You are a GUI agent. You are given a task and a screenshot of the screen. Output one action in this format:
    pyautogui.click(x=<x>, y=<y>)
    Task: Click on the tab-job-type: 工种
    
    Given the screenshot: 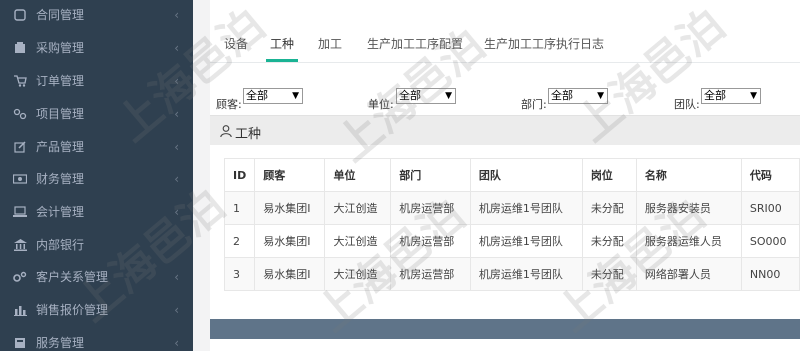 What is the action you would take?
    pyautogui.click(x=282, y=47)
    